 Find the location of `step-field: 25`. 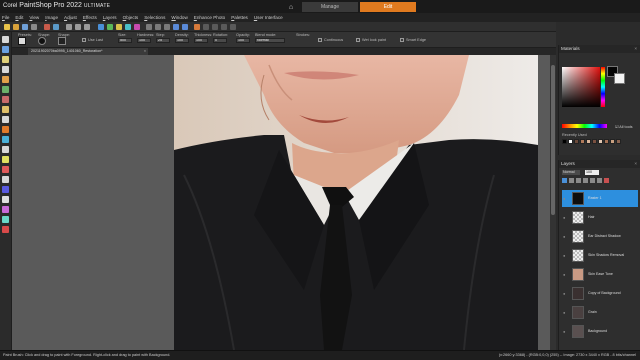

step-field: 25 is located at coordinates (163, 40).